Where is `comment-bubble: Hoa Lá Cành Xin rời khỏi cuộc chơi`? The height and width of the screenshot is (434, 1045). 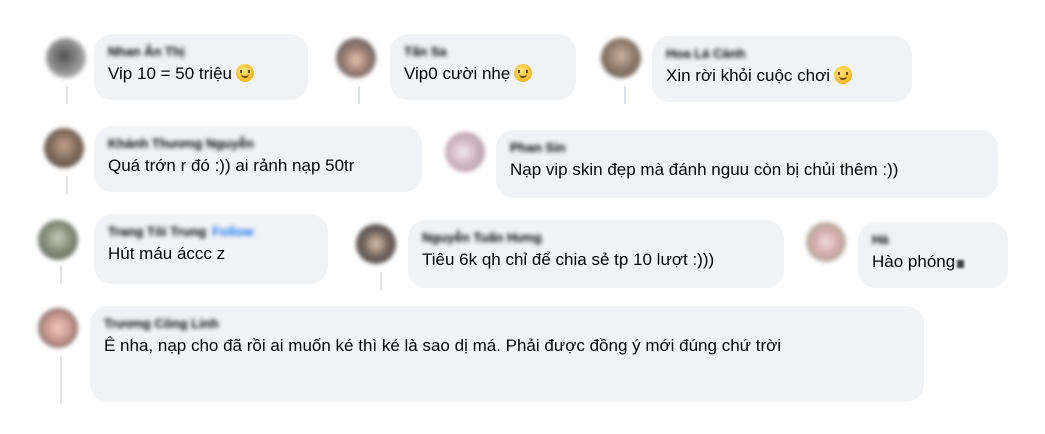 comment-bubble: Hoa Lá Cành Xin rời khỏi cuộc chơi is located at coordinates (782, 69).